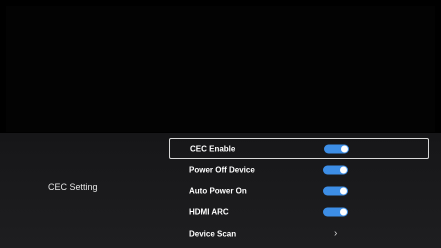  I want to click on hdmi-arc-toggle, so click(335, 212).